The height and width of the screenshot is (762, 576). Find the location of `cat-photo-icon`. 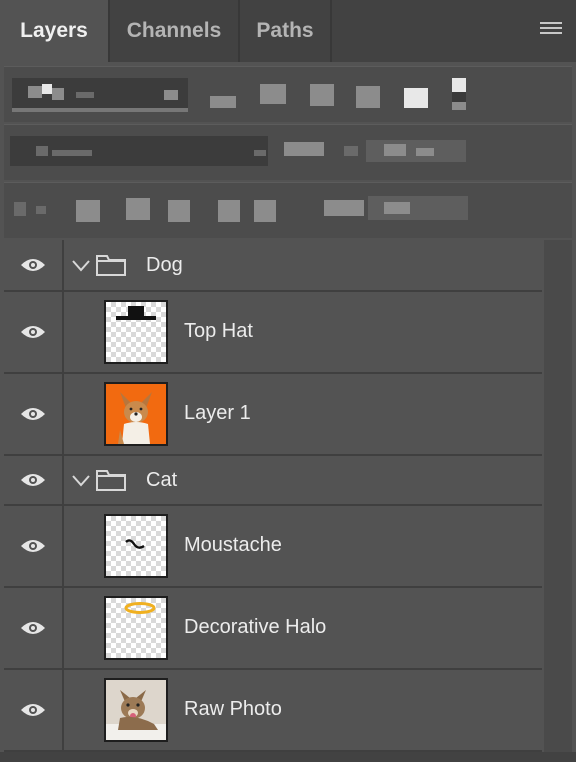

cat-photo-icon is located at coordinates (136, 710).